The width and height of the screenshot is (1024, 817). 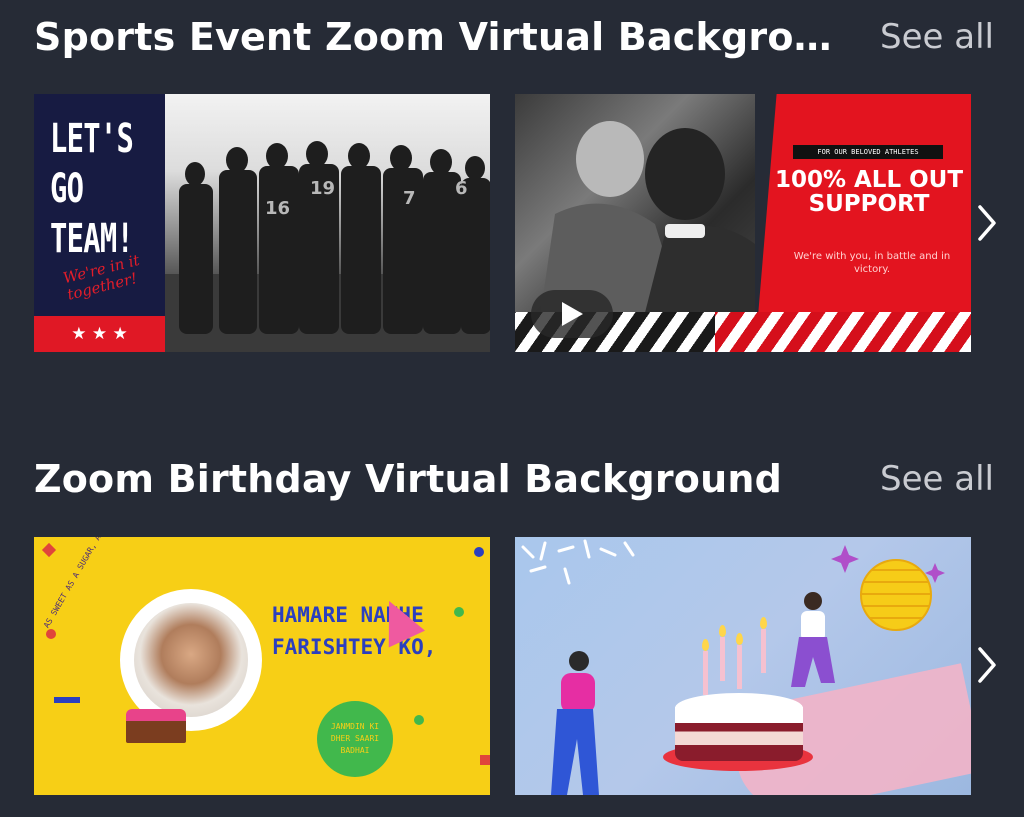 What do you see at coordinates (575, 723) in the screenshot?
I see `party-person-illustration` at bounding box center [575, 723].